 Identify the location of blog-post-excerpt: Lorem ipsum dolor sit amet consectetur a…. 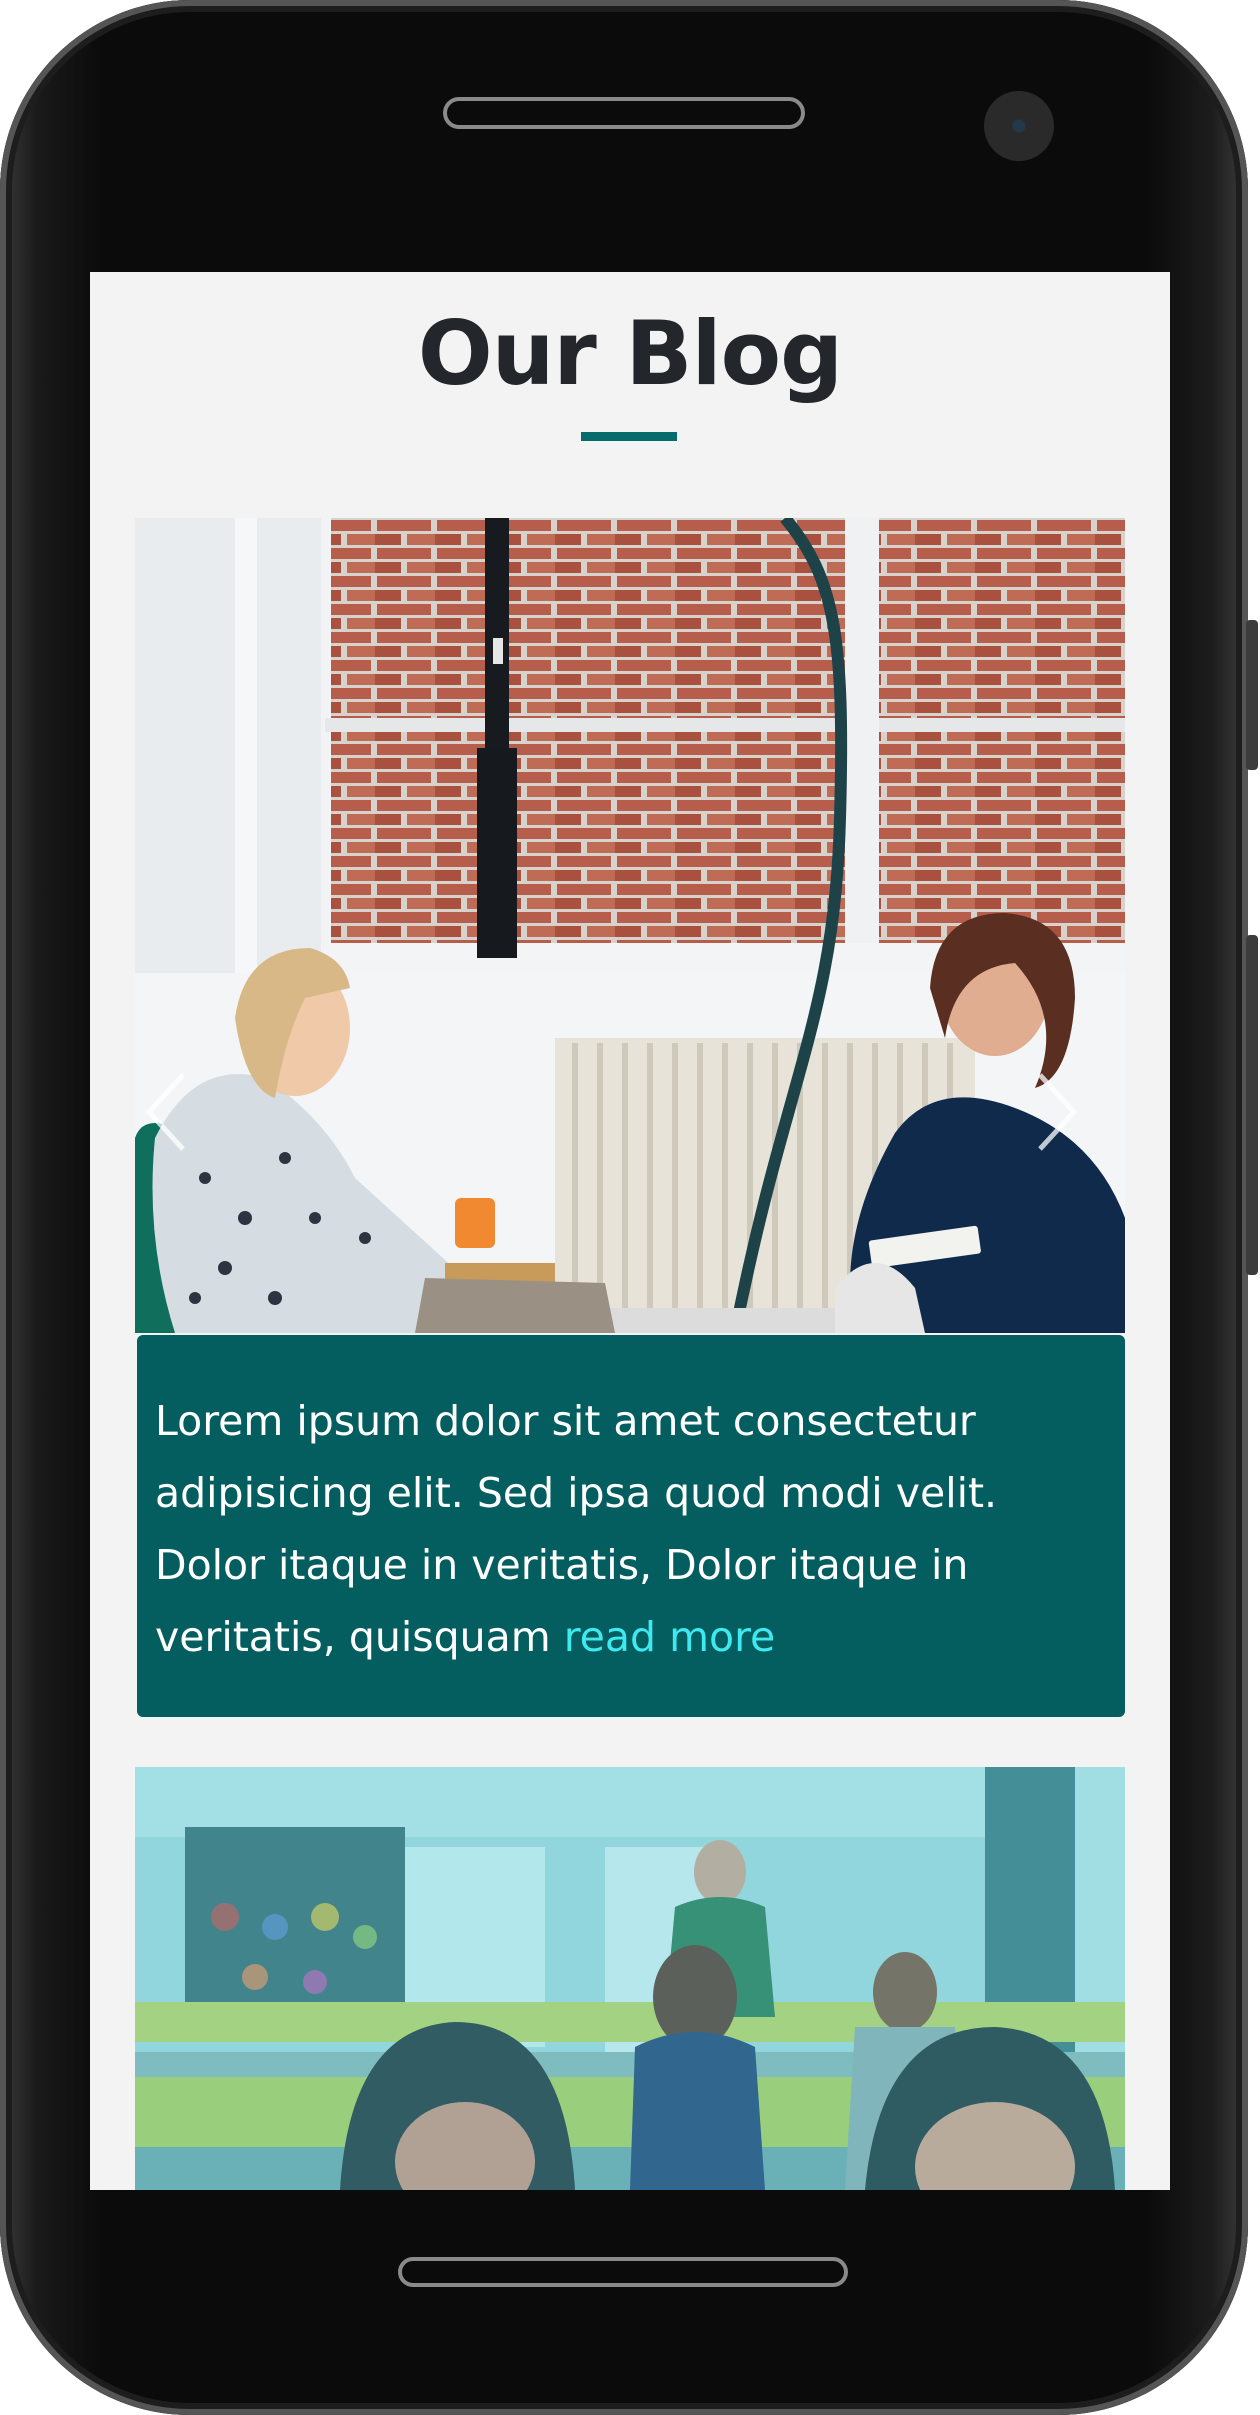
(631, 1526).